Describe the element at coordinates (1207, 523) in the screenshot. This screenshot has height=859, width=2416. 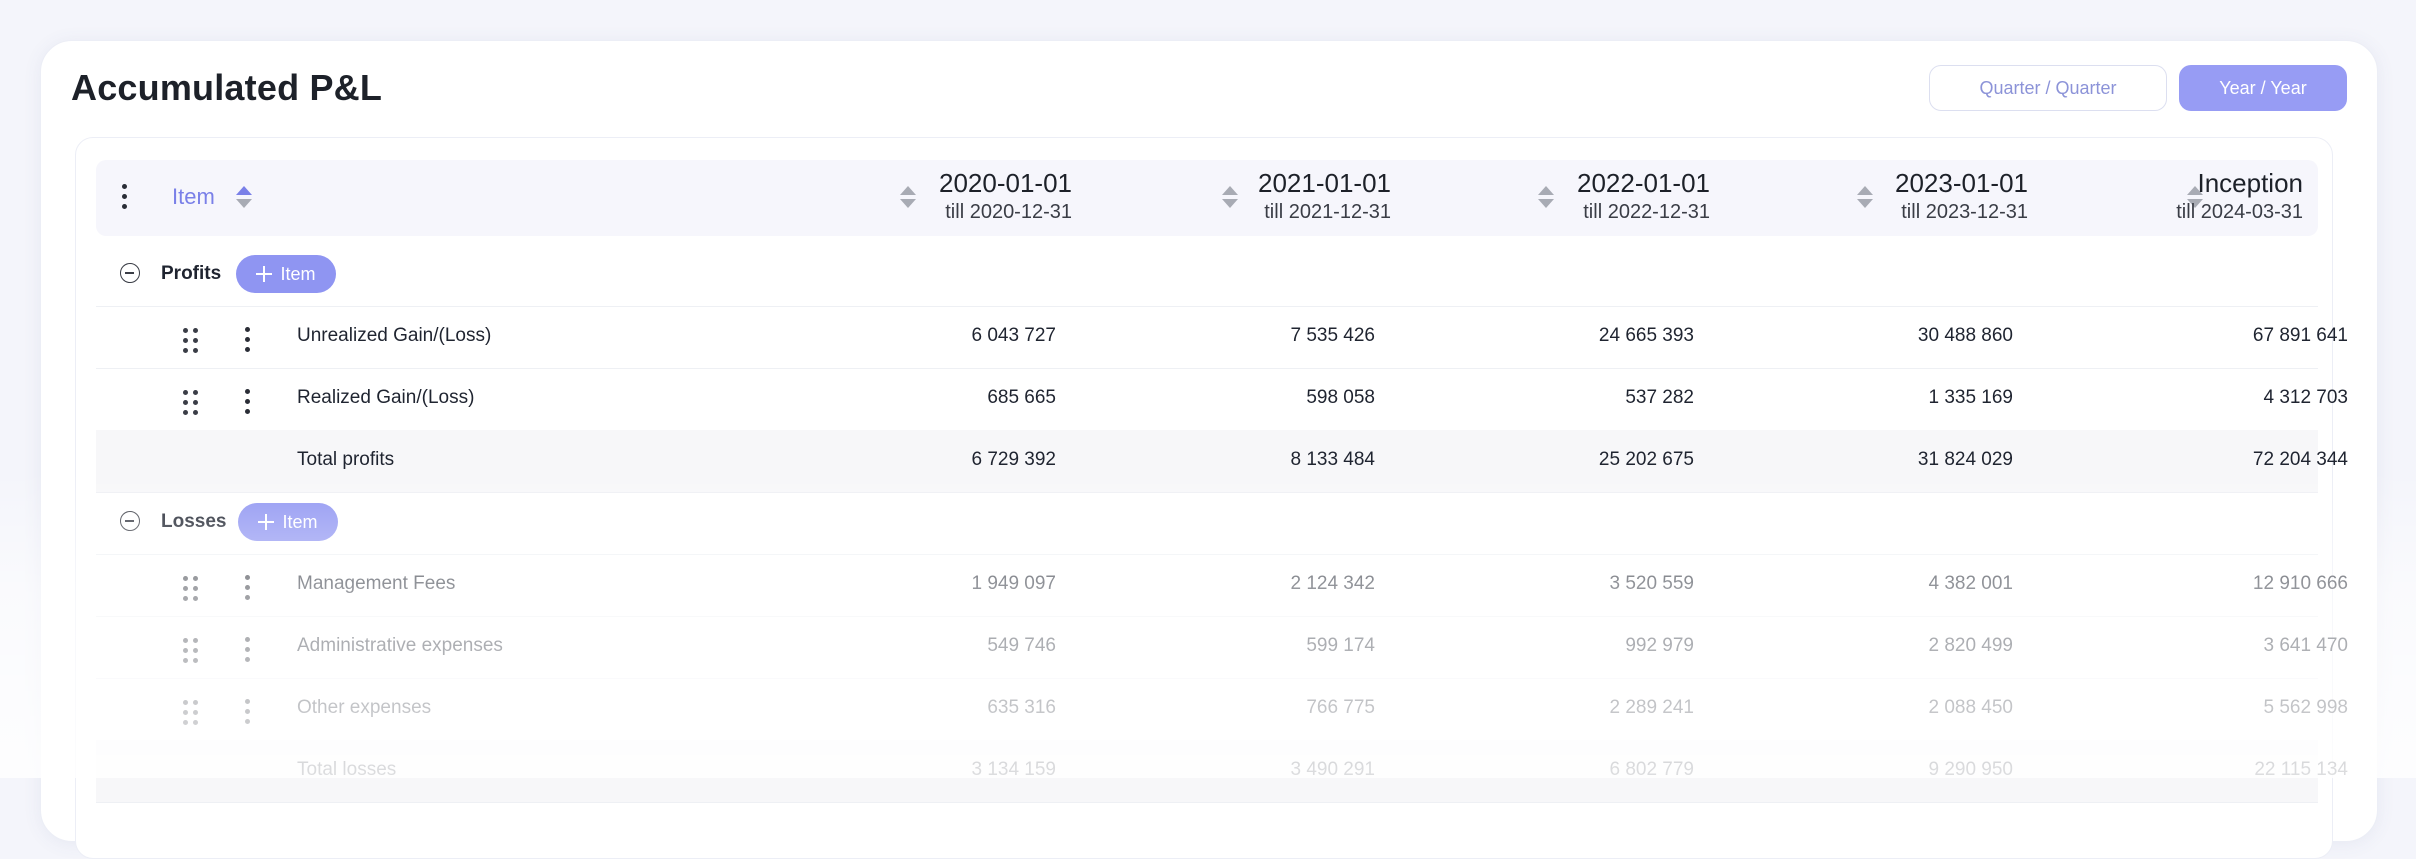
I see `section-losses: Losses Item` at that location.